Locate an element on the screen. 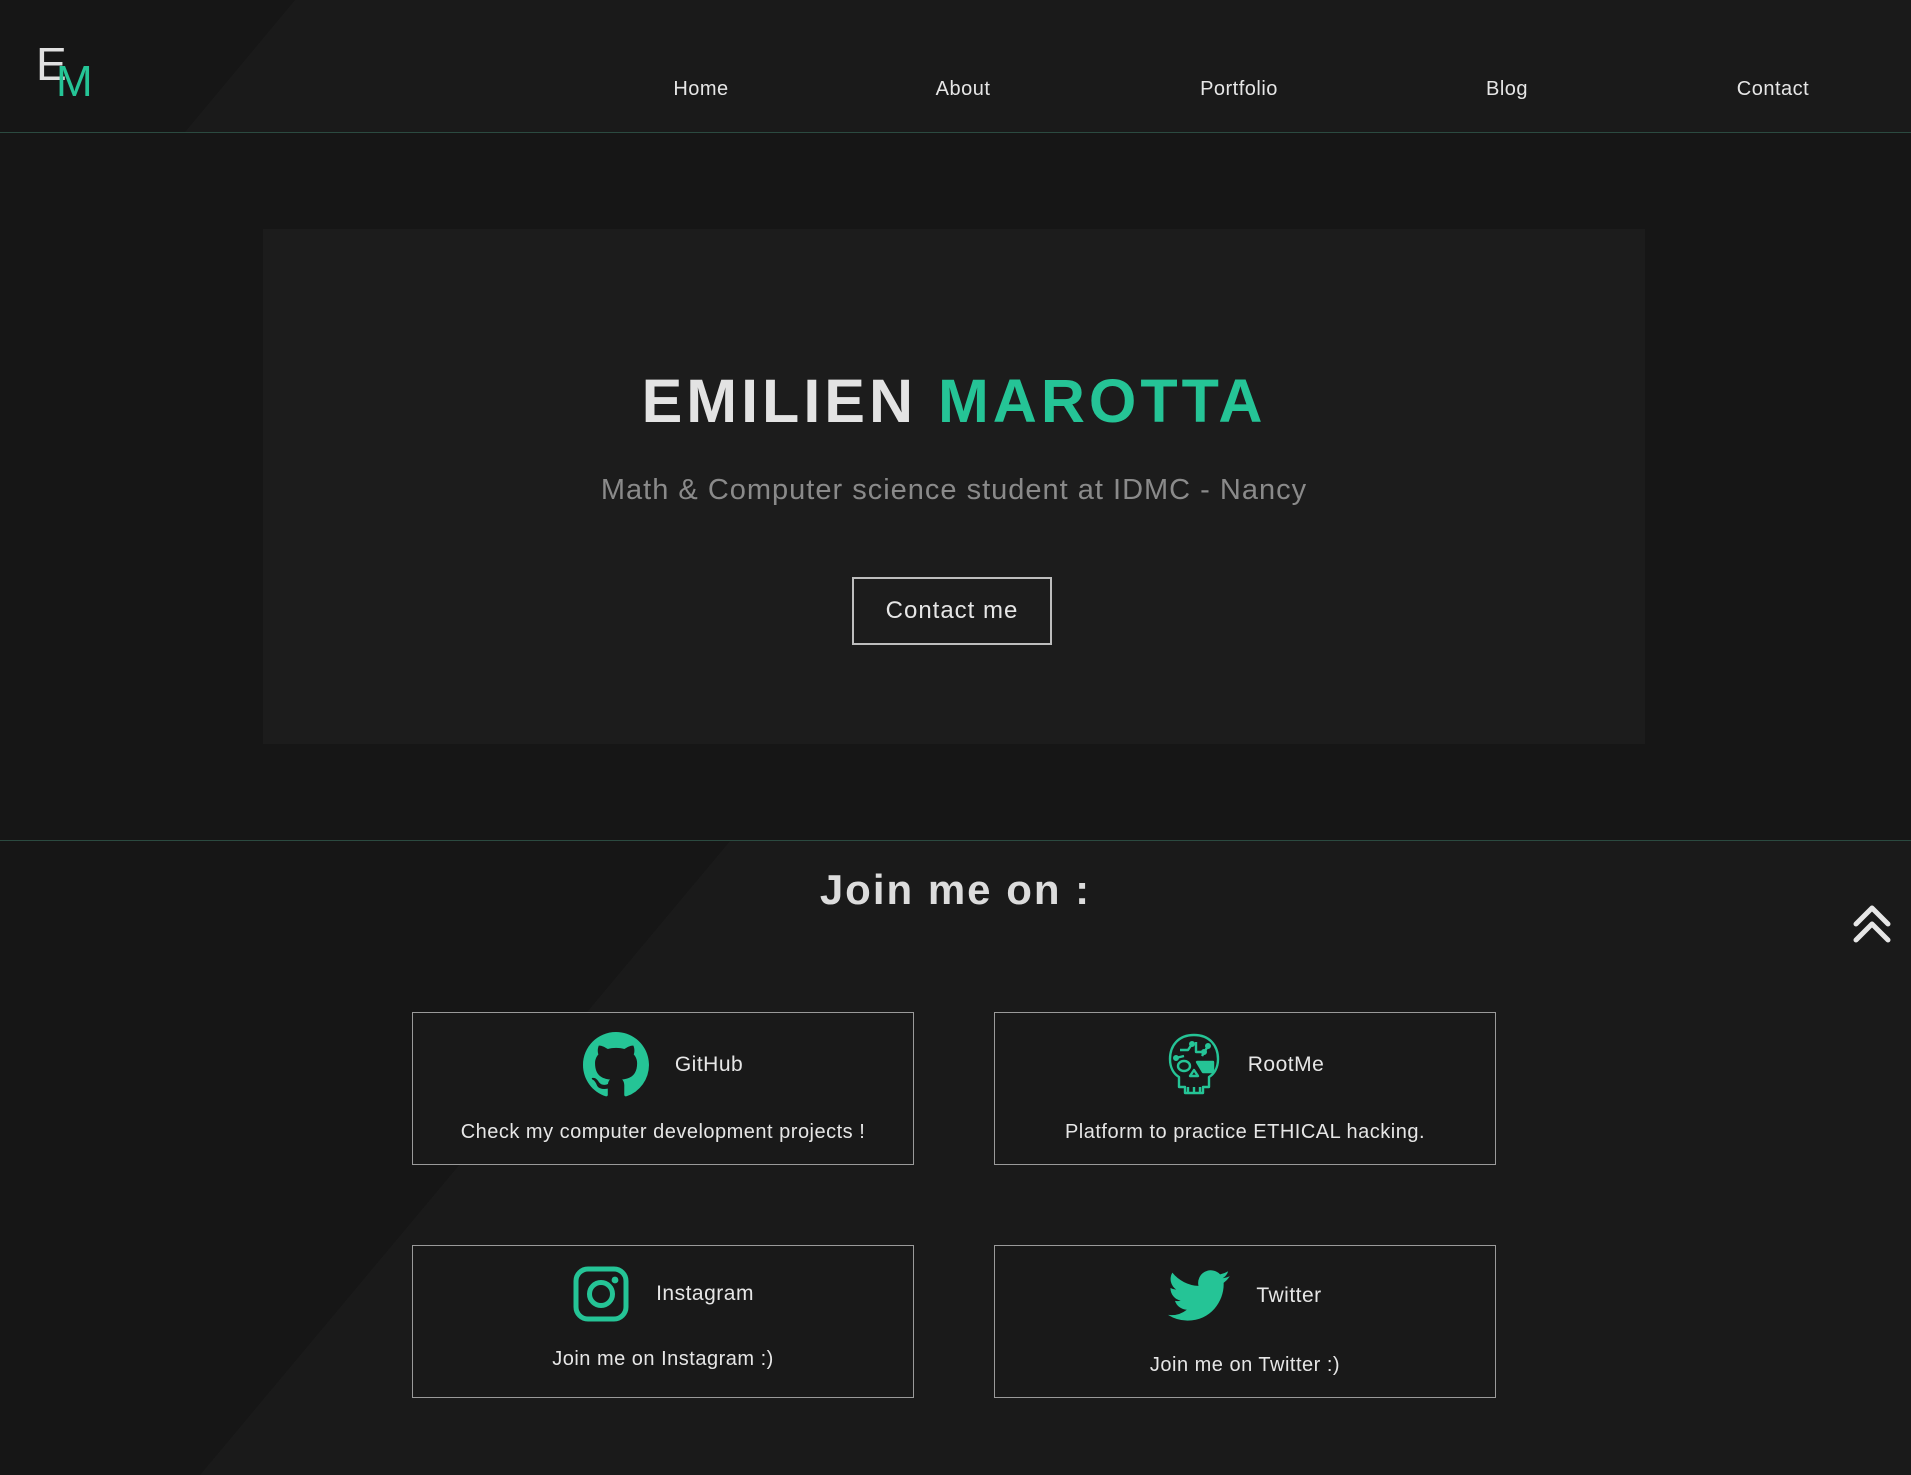  twitter-icon is located at coordinates (1199, 1295).